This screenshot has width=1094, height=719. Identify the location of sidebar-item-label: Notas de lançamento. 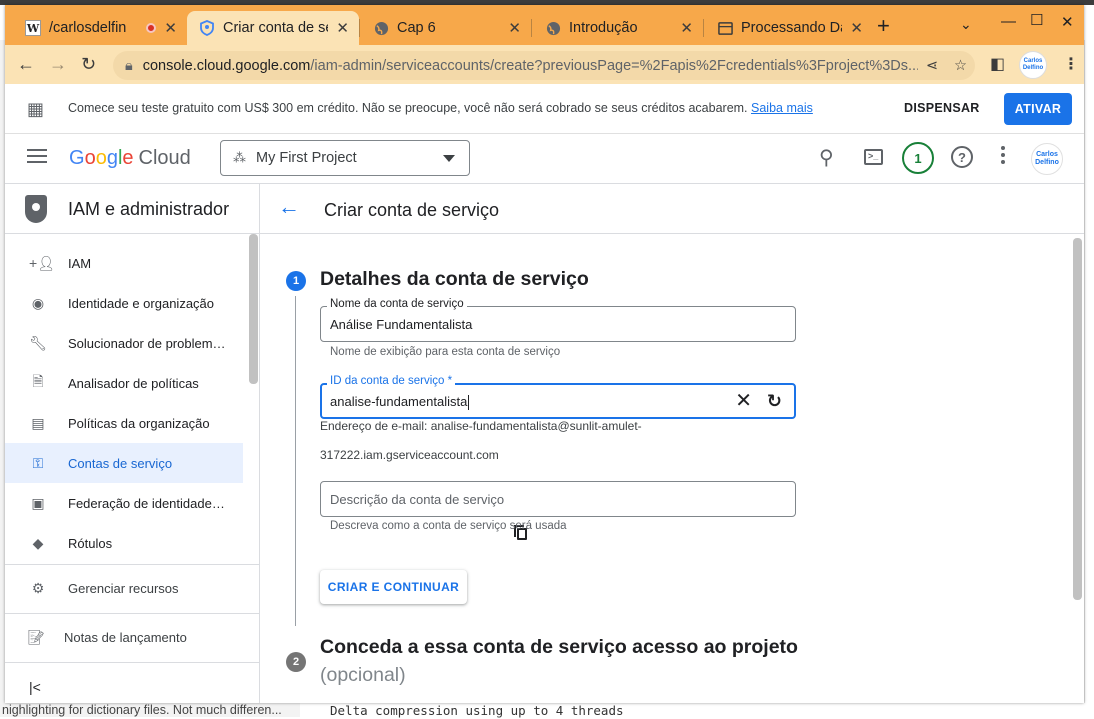
(125, 637).